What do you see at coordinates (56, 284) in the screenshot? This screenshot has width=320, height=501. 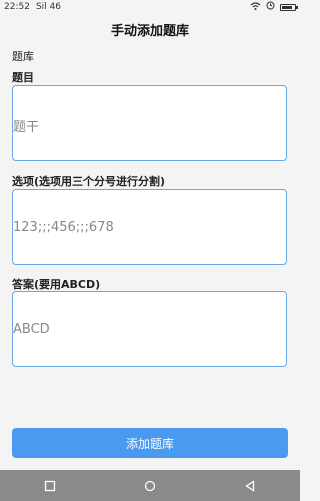 I see `answer-label: 答案(要用ABCD)` at bounding box center [56, 284].